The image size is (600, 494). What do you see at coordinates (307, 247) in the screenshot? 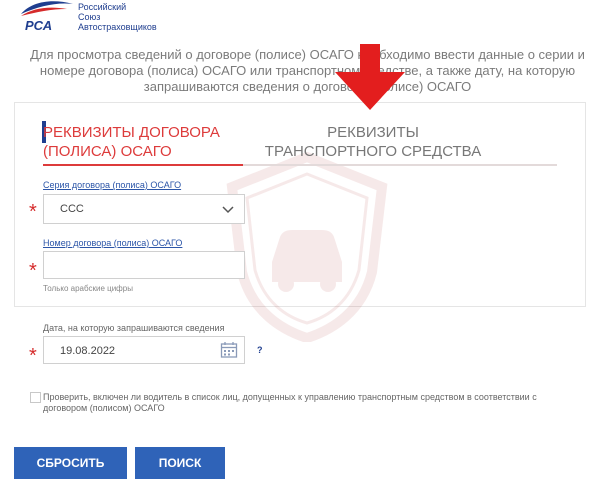
I see `shield-watermark-icon` at bounding box center [307, 247].